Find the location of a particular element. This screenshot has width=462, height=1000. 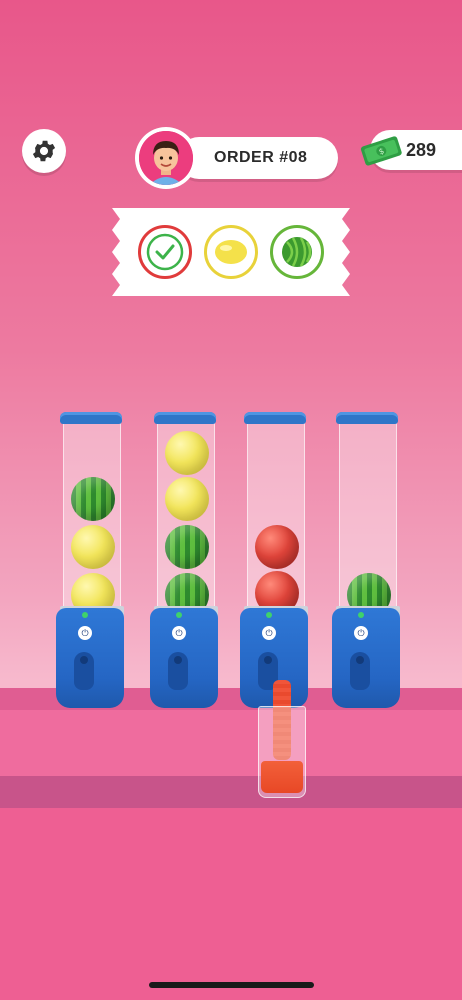

watermelon-icon is located at coordinates (297, 252).